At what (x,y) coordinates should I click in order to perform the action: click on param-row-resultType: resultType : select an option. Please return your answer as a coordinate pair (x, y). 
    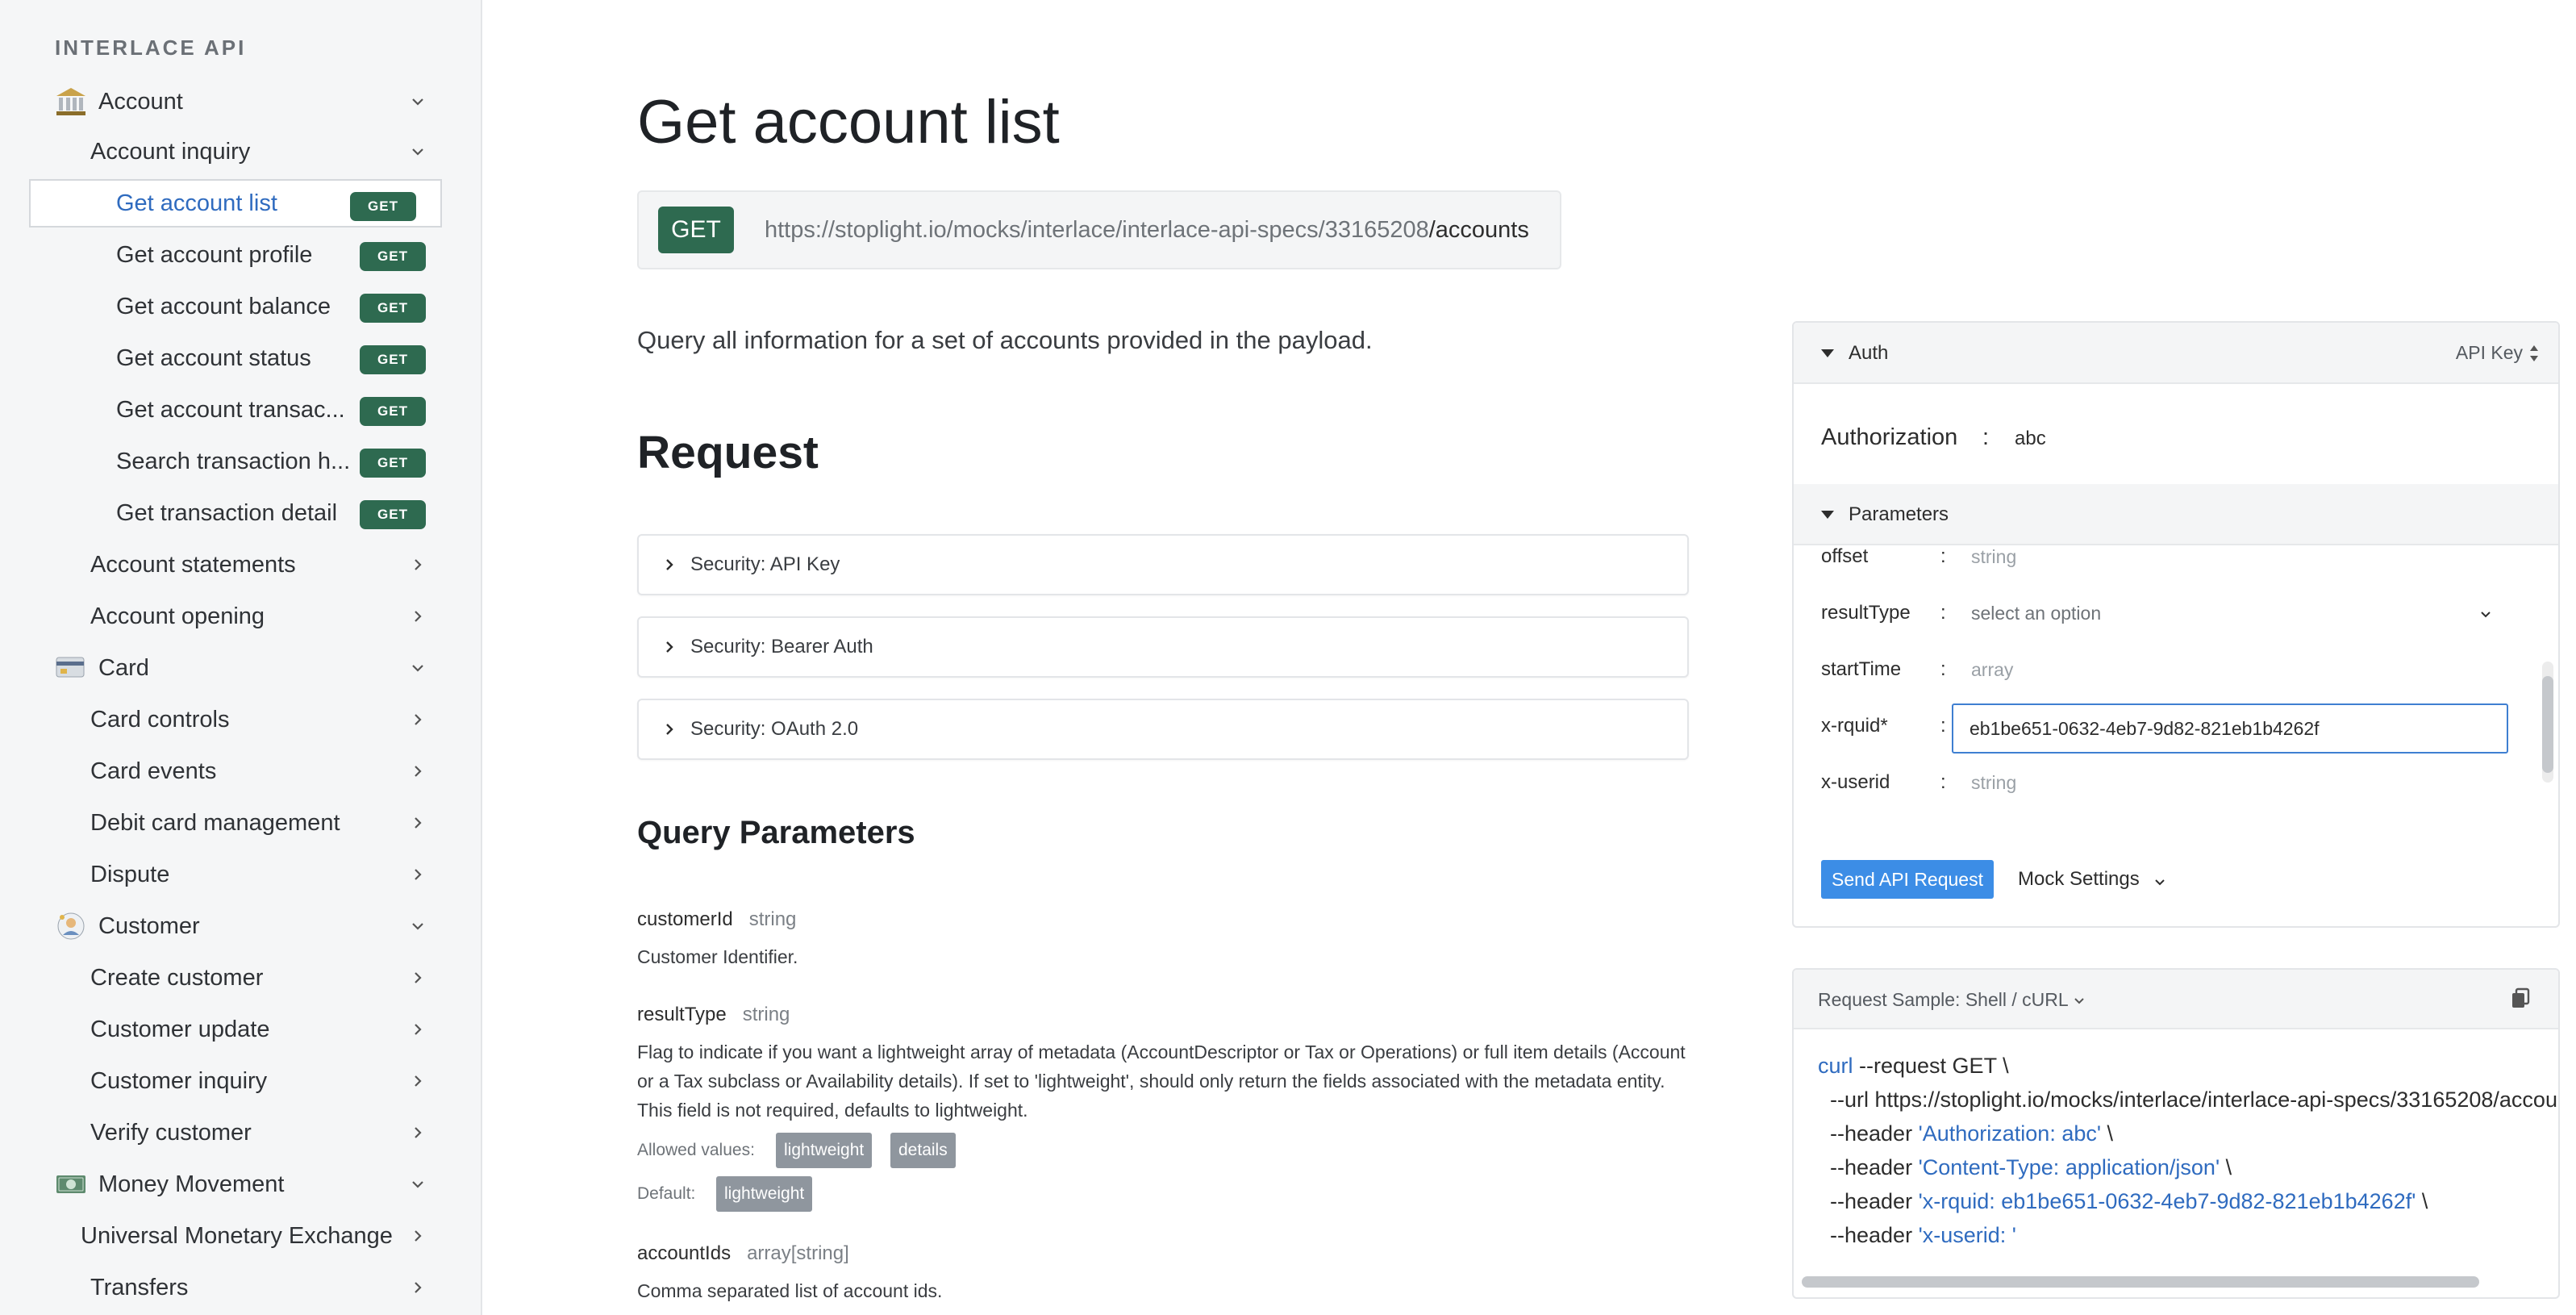
    Looking at the image, I should click on (2176, 615).